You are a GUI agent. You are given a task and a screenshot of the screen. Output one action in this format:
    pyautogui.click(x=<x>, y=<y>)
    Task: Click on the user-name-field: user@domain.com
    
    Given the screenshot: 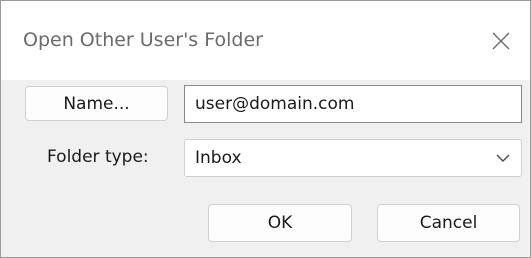 What is the action you would take?
    pyautogui.click(x=353, y=104)
    